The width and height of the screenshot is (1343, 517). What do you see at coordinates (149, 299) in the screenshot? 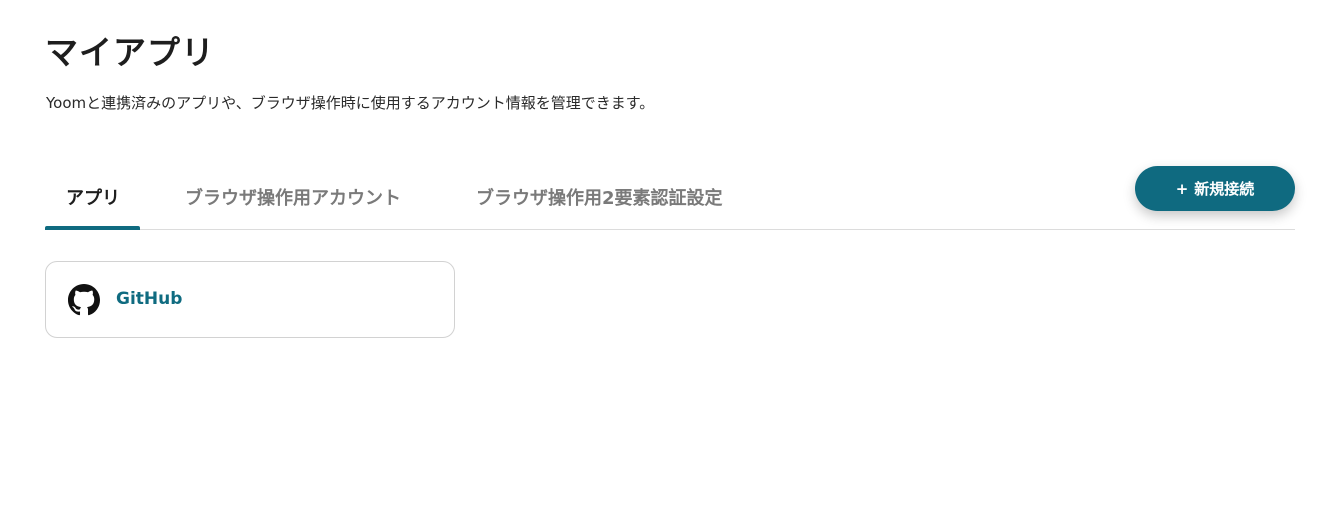
I see `app-name: GitHub` at bounding box center [149, 299].